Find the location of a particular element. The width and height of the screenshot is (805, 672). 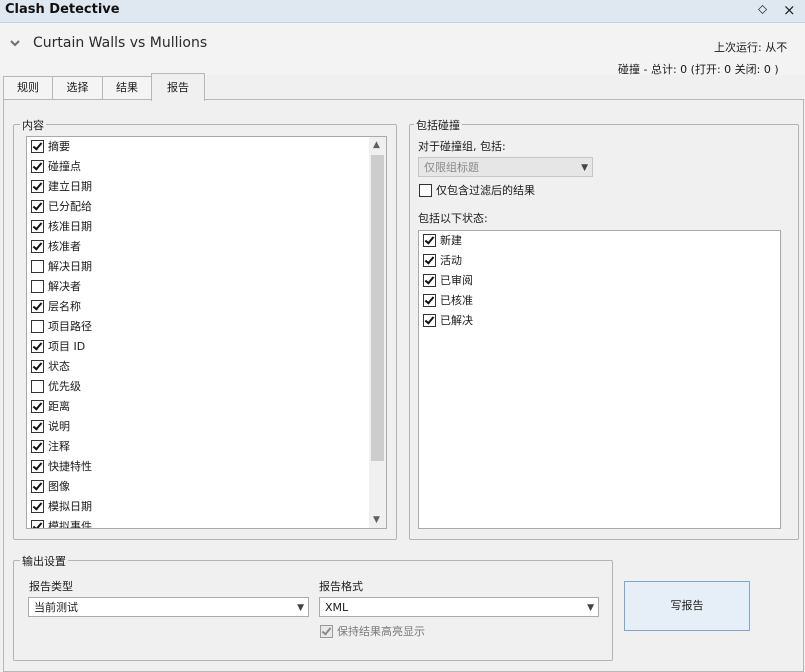

scroll-up-icon: ▲ is located at coordinates (376, 145).